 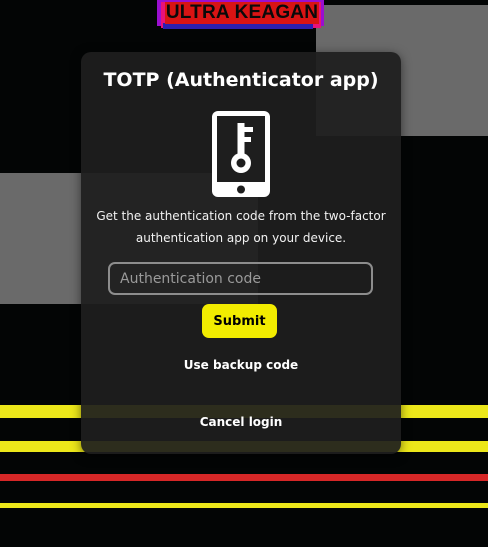 I want to click on brand-logo-text: ULTRA KEAGAN, so click(x=242, y=13).